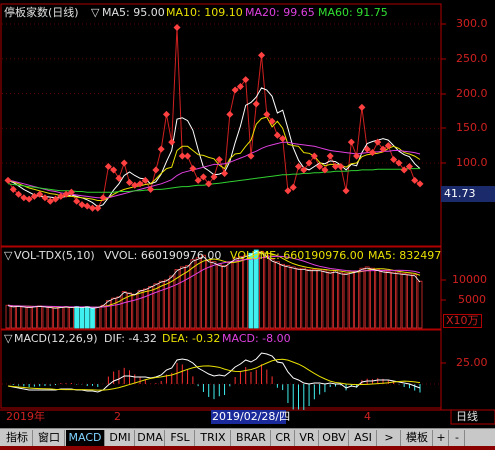 The width and height of the screenshot is (495, 450). Describe the element at coordinates (8, 339) in the screenshot. I see `macd-dropdown-icon: ▽` at that location.